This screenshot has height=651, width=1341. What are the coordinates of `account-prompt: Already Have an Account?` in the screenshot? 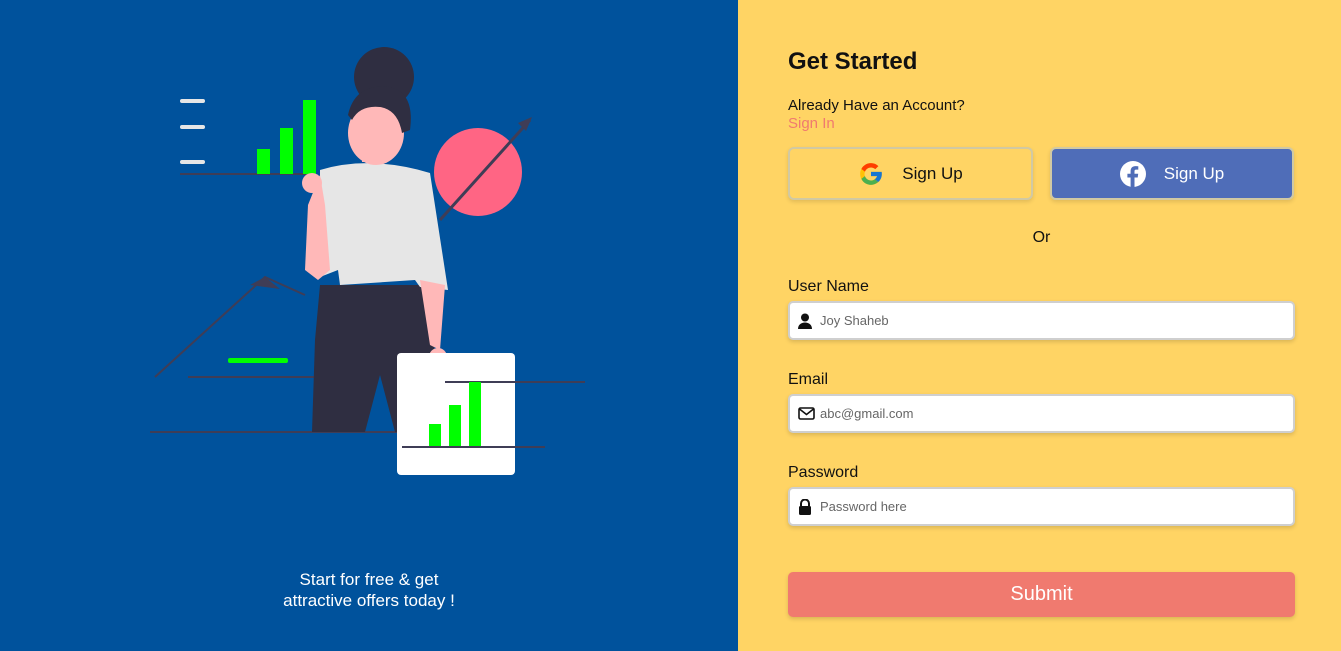 It's located at (876, 105).